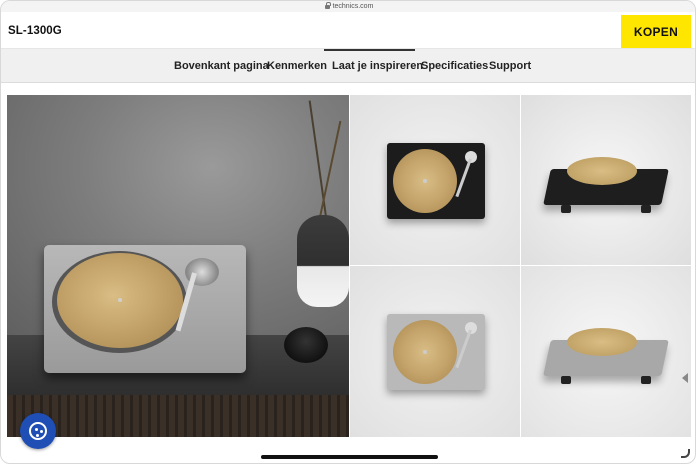  What do you see at coordinates (377, 66) in the screenshot?
I see `nav-item-inspire: Laat je inspireren` at bounding box center [377, 66].